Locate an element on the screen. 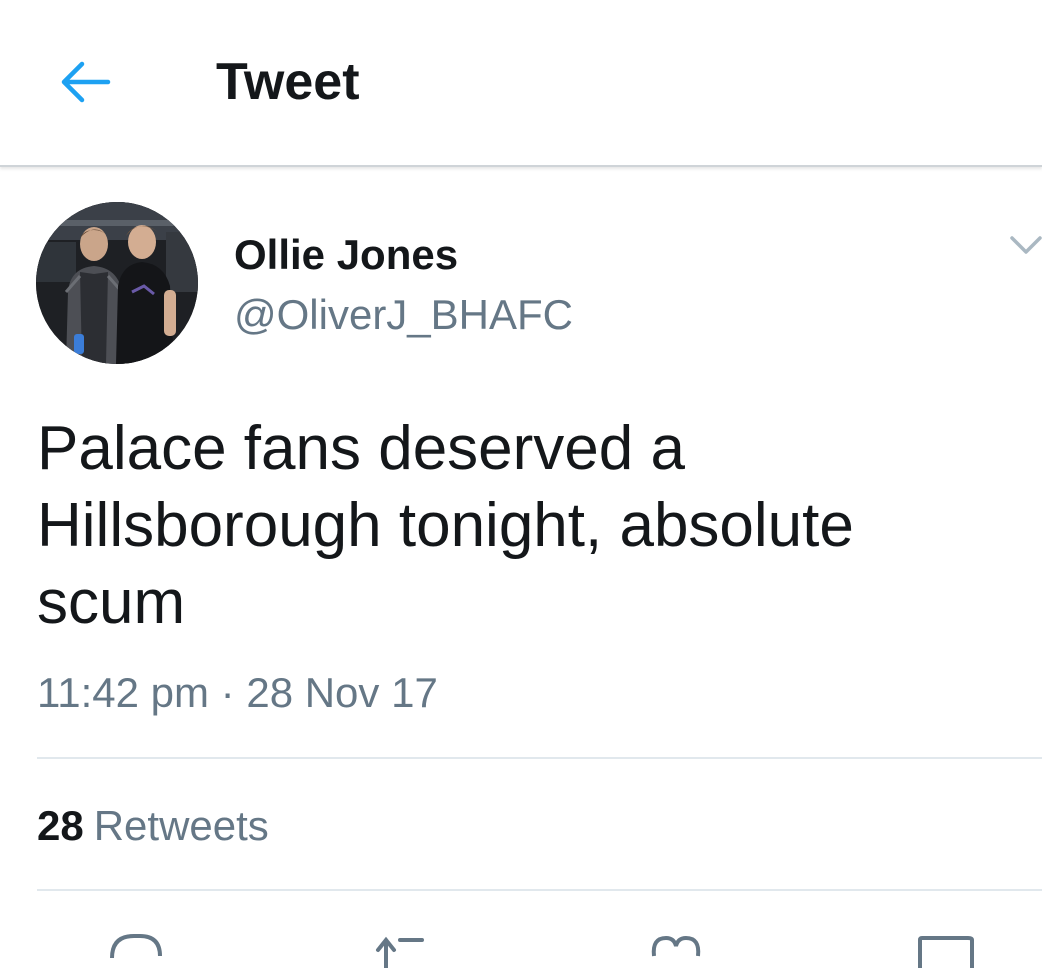 This screenshot has width=1042, height=973. arrow-left-icon is located at coordinates (86, 82).